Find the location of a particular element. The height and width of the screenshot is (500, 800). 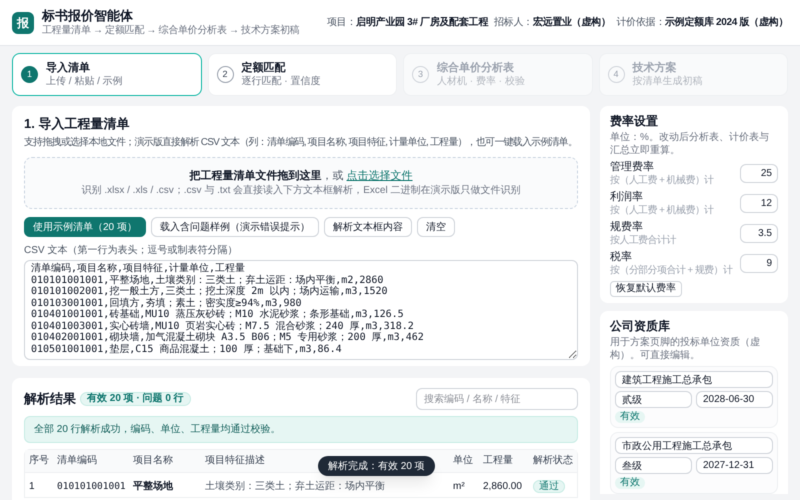

secondary-button: 载入含问题样例（演示错误提示） is located at coordinates (234, 227).